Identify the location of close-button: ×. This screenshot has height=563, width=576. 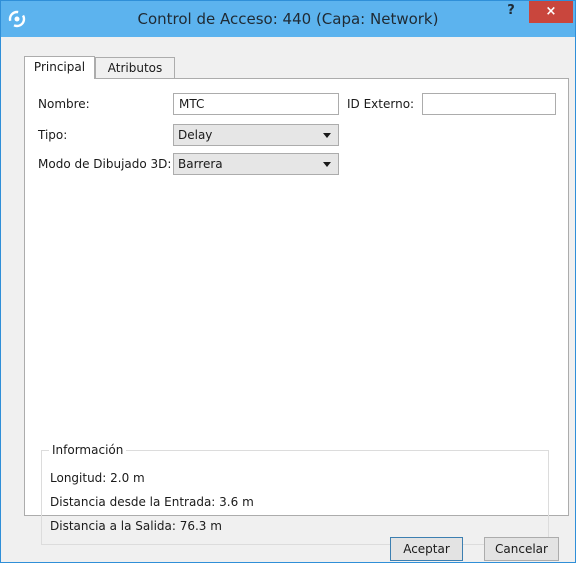
(551, 12).